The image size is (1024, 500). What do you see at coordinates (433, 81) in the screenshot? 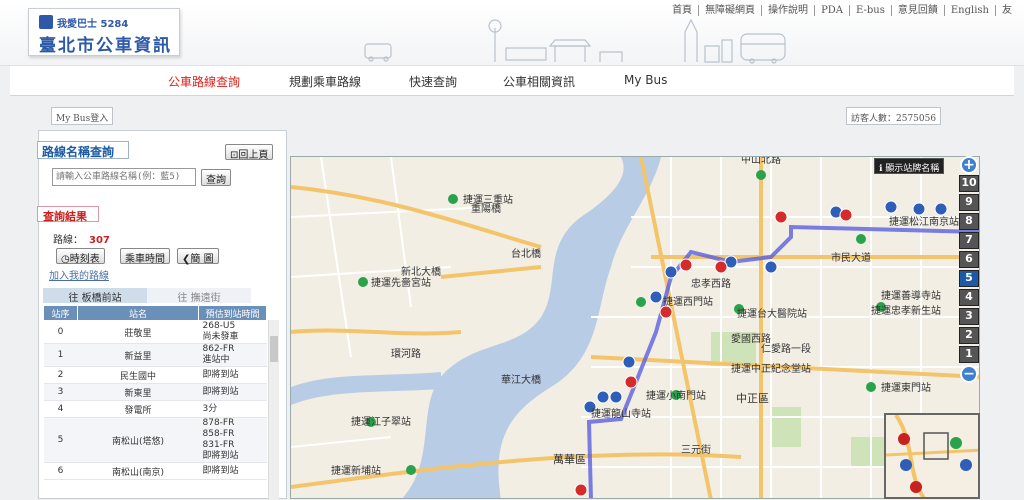
I see `nav-quick-query: 快速查詢` at bounding box center [433, 81].